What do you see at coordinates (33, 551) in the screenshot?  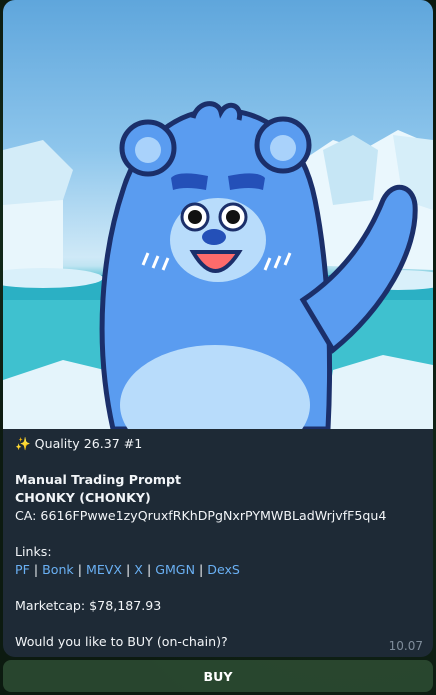 I see `links-label: Links:` at bounding box center [33, 551].